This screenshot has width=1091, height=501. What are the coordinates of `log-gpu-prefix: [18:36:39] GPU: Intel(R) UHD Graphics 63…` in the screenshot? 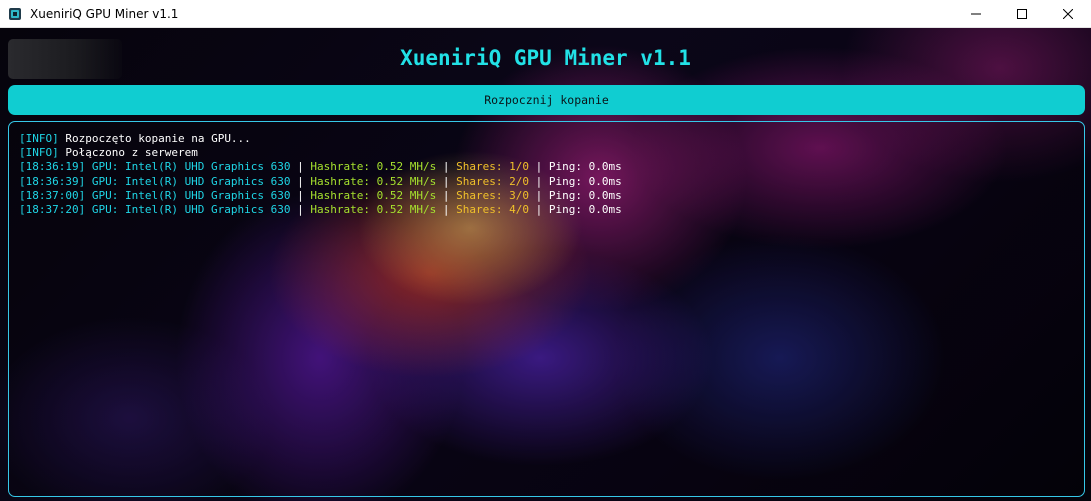 It's located at (155, 181).